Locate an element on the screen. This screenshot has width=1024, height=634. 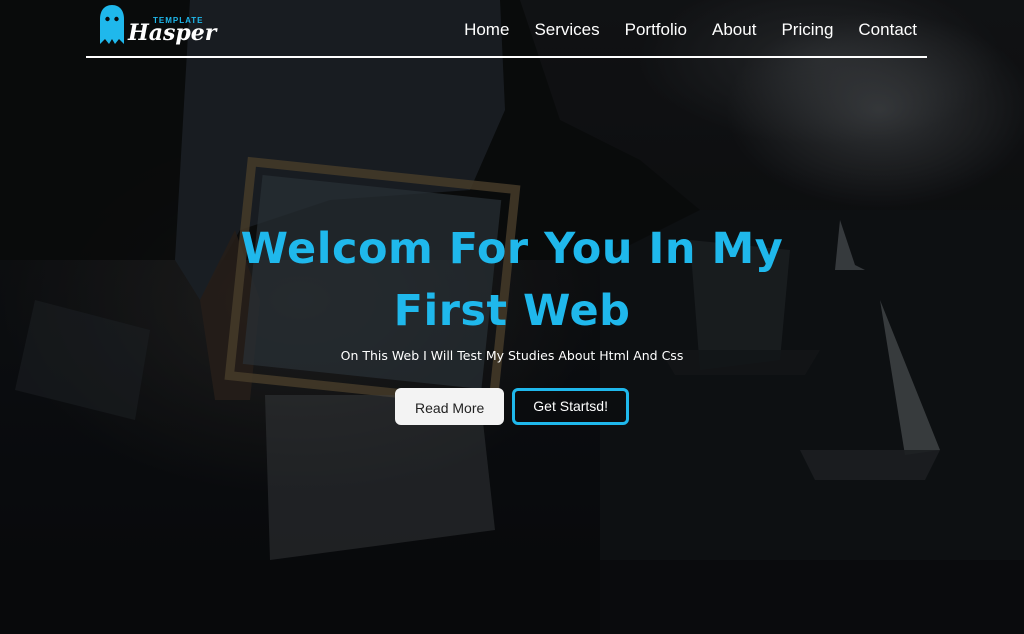
nav-home: Home is located at coordinates (486, 30).